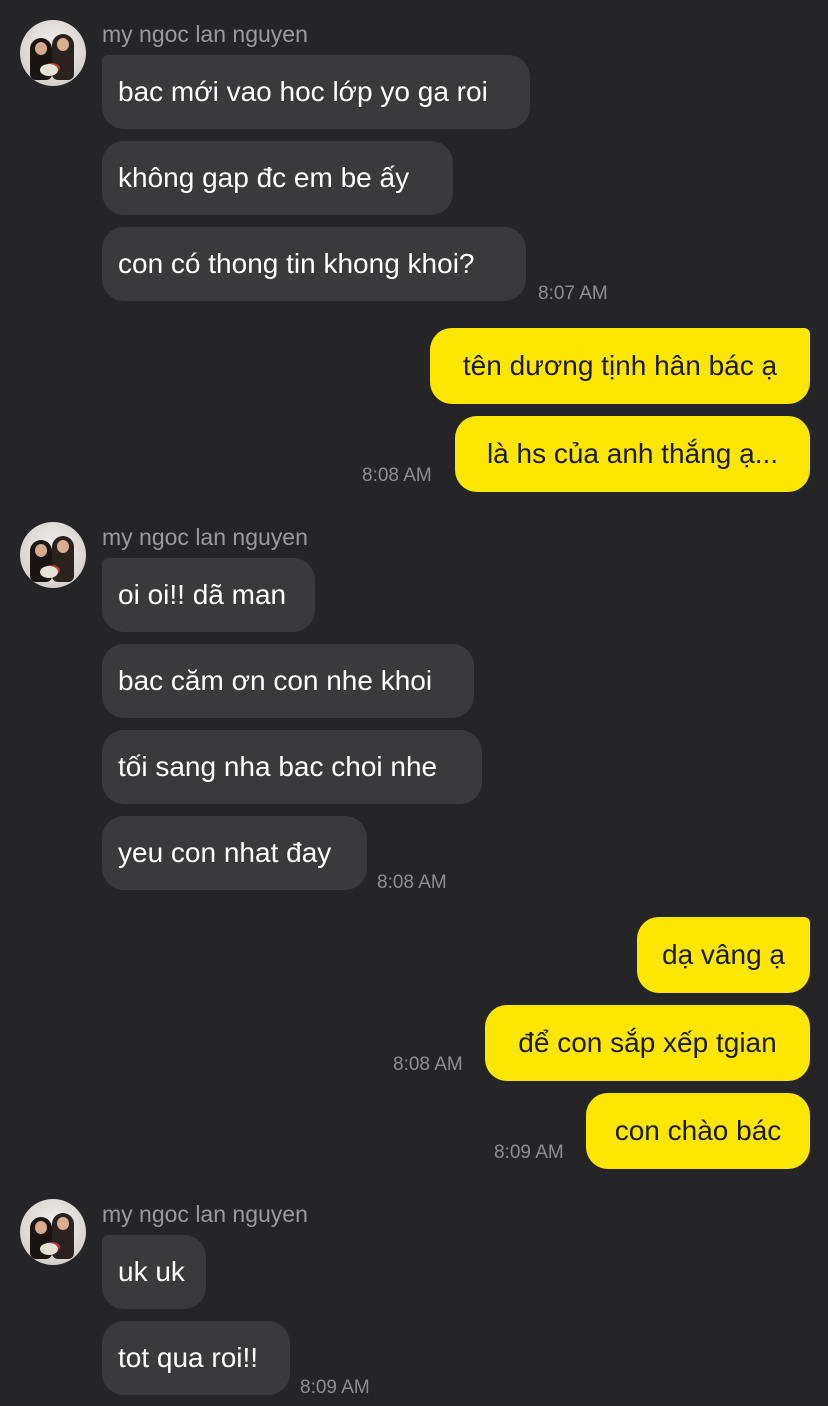  Describe the element at coordinates (234, 853) in the screenshot. I see `incoming-message-bubble: yeu con nhat đay` at that location.